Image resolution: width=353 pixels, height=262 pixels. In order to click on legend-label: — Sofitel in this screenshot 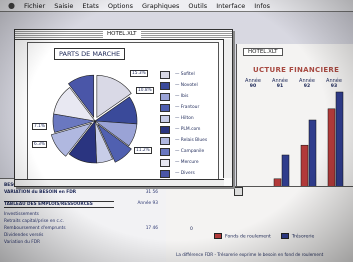, I will do `click(185, 74)`.